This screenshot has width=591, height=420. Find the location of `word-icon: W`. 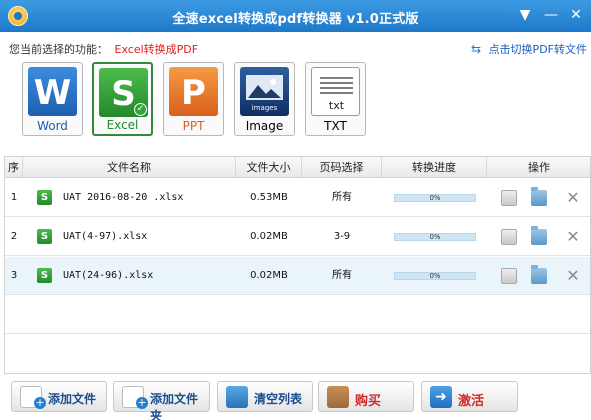

word-icon: W is located at coordinates (52, 91).